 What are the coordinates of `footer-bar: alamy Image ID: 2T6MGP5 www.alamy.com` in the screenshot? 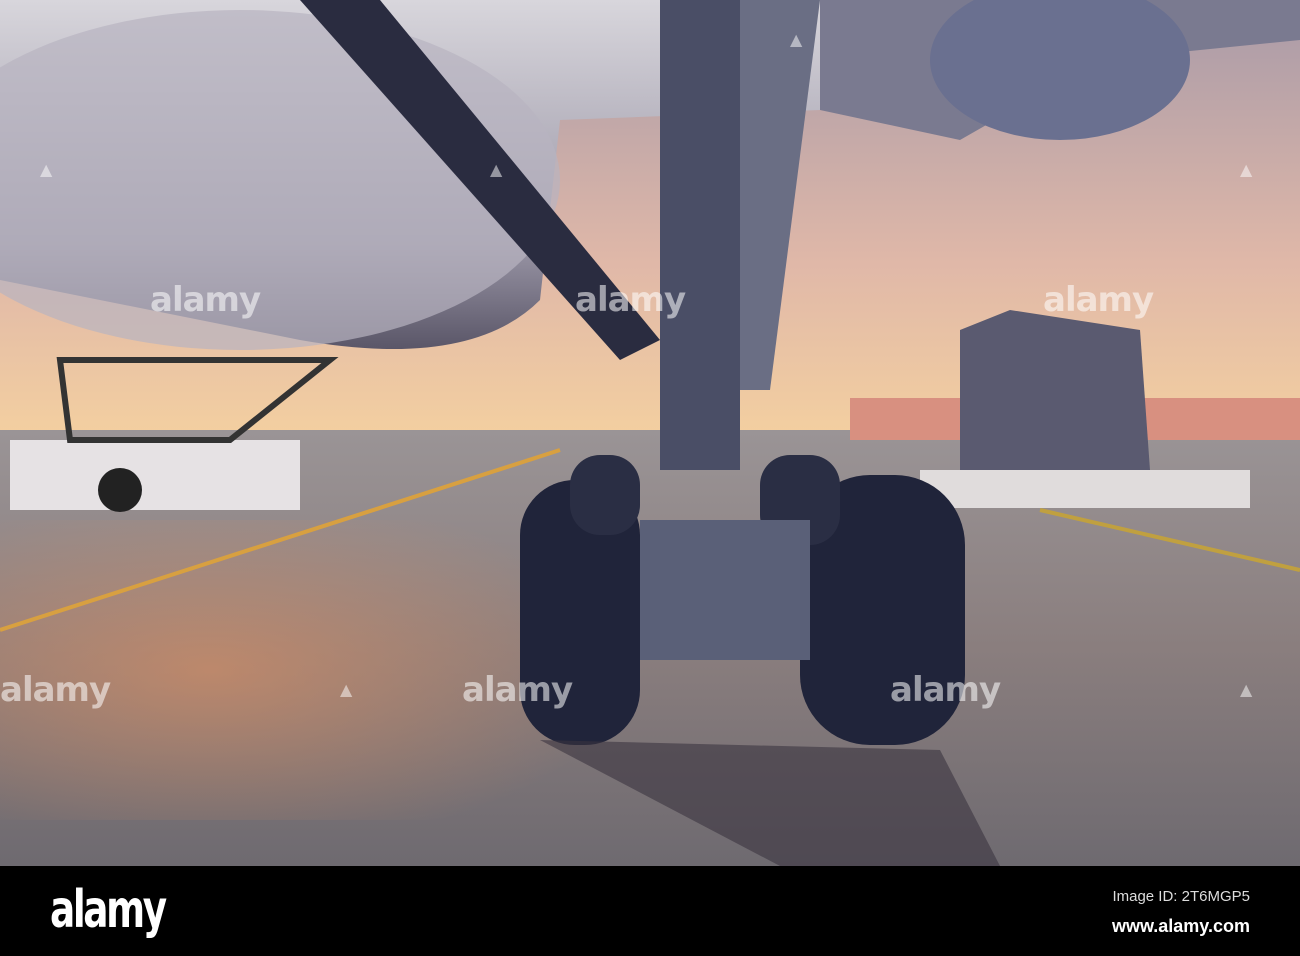 It's located at (650, 911).